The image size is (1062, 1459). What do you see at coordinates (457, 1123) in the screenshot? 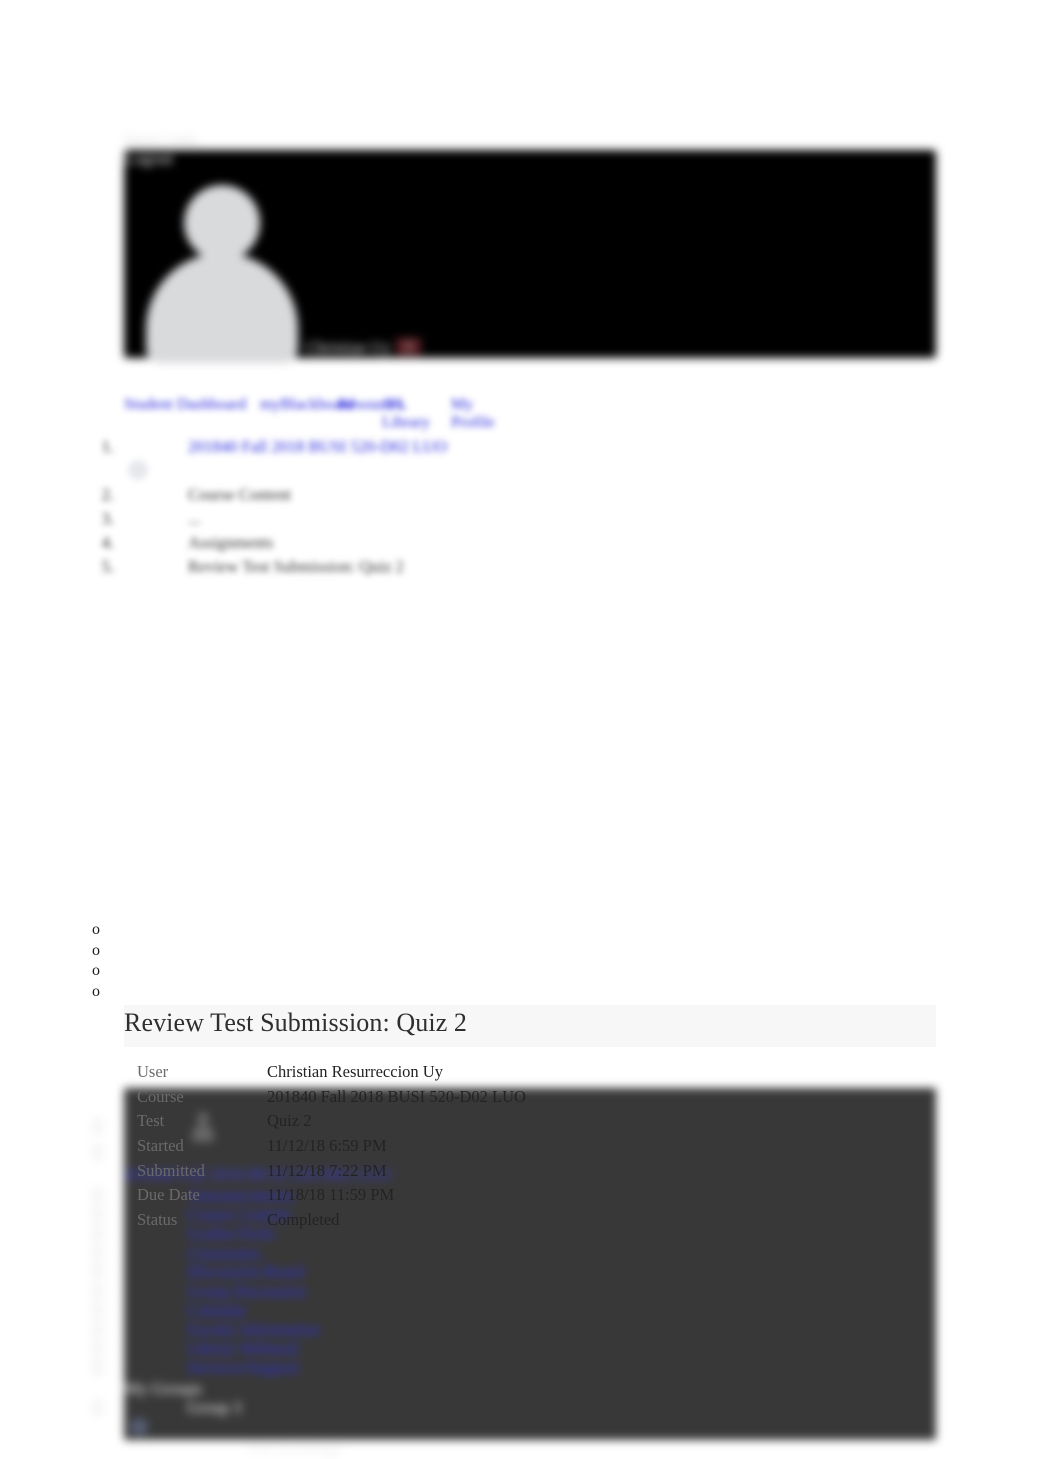
I see `table-row: Test Quiz 2` at bounding box center [457, 1123].